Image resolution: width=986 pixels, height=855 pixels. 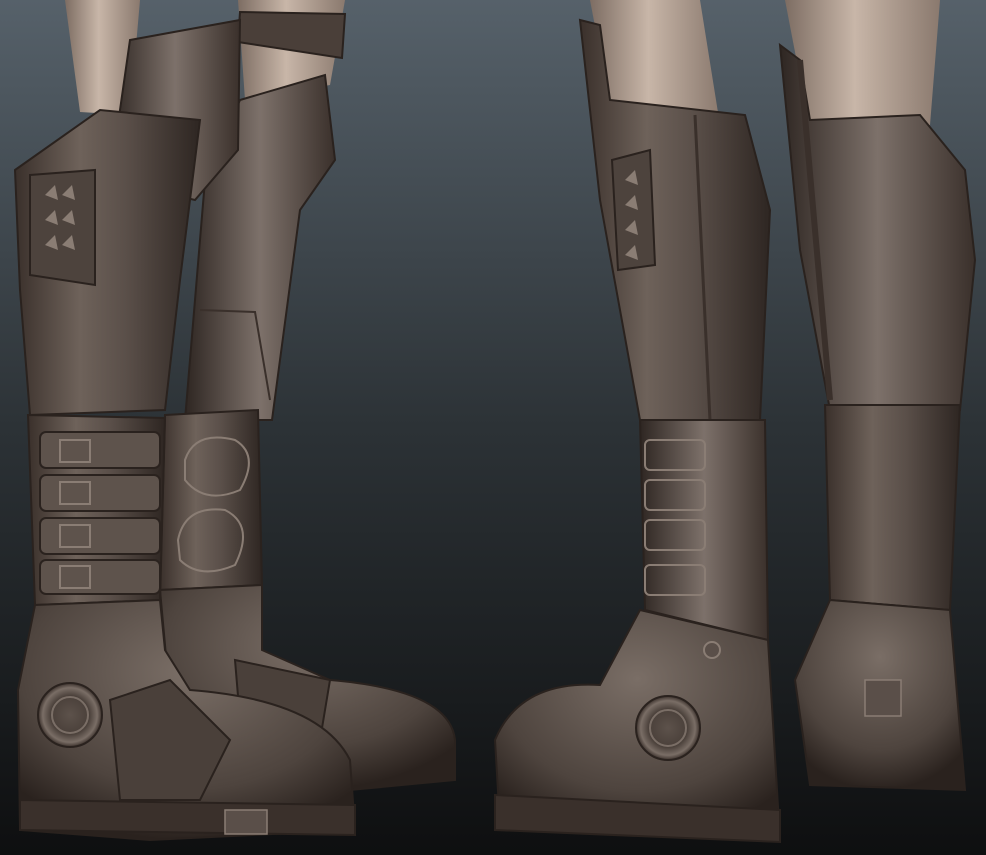 I want to click on sole-plate, so click(x=246, y=822).